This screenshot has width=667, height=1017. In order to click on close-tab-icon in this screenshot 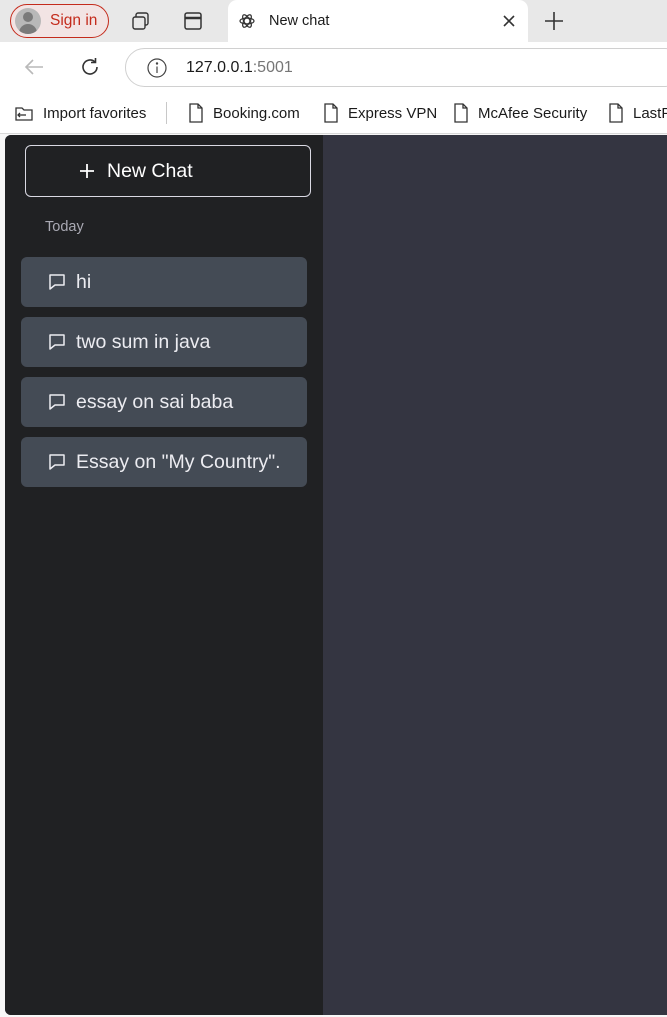, I will do `click(509, 21)`.